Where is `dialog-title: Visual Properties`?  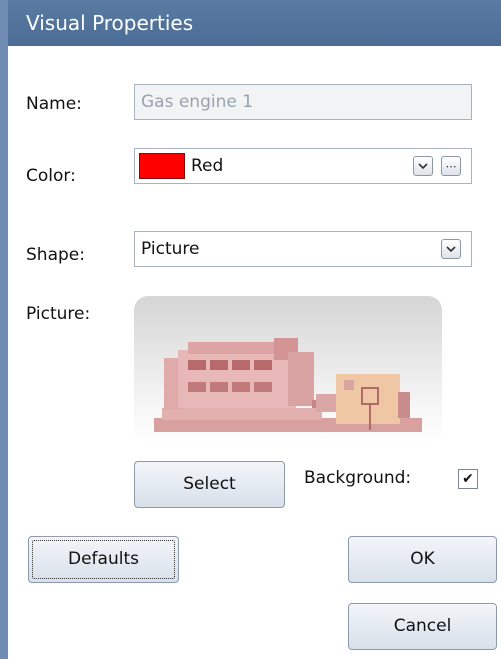 dialog-title: Visual Properties is located at coordinates (110, 23).